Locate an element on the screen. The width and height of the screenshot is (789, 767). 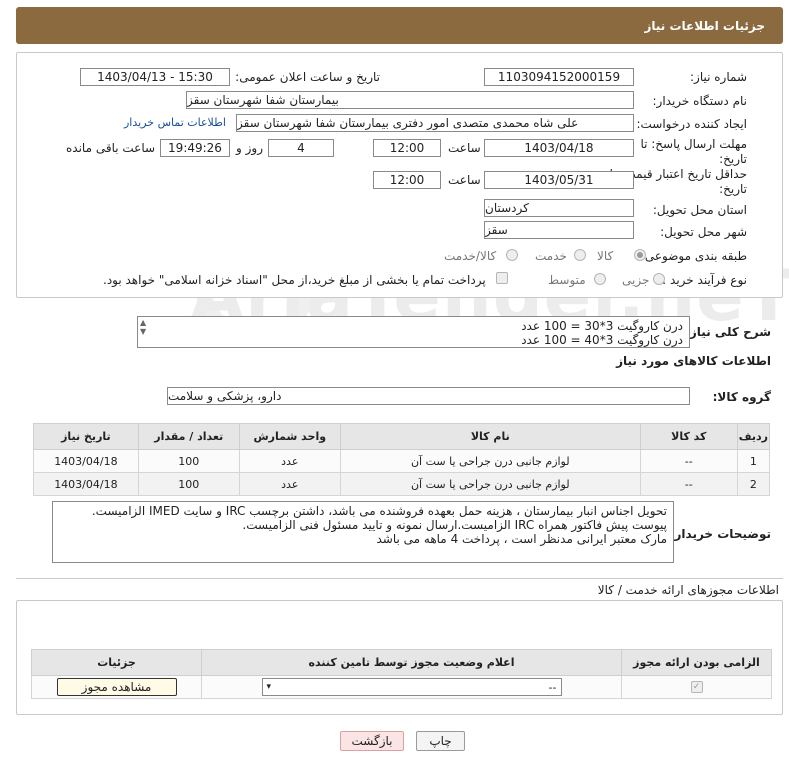
need-number-label: شماره نیاز: is located at coordinates (718, 77).